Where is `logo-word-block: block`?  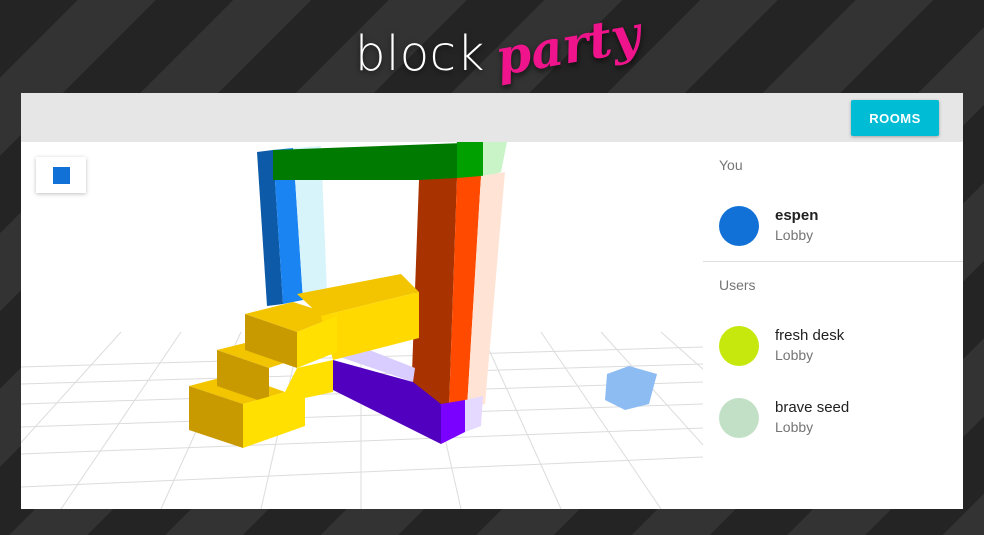
logo-word-block: block is located at coordinates (420, 54).